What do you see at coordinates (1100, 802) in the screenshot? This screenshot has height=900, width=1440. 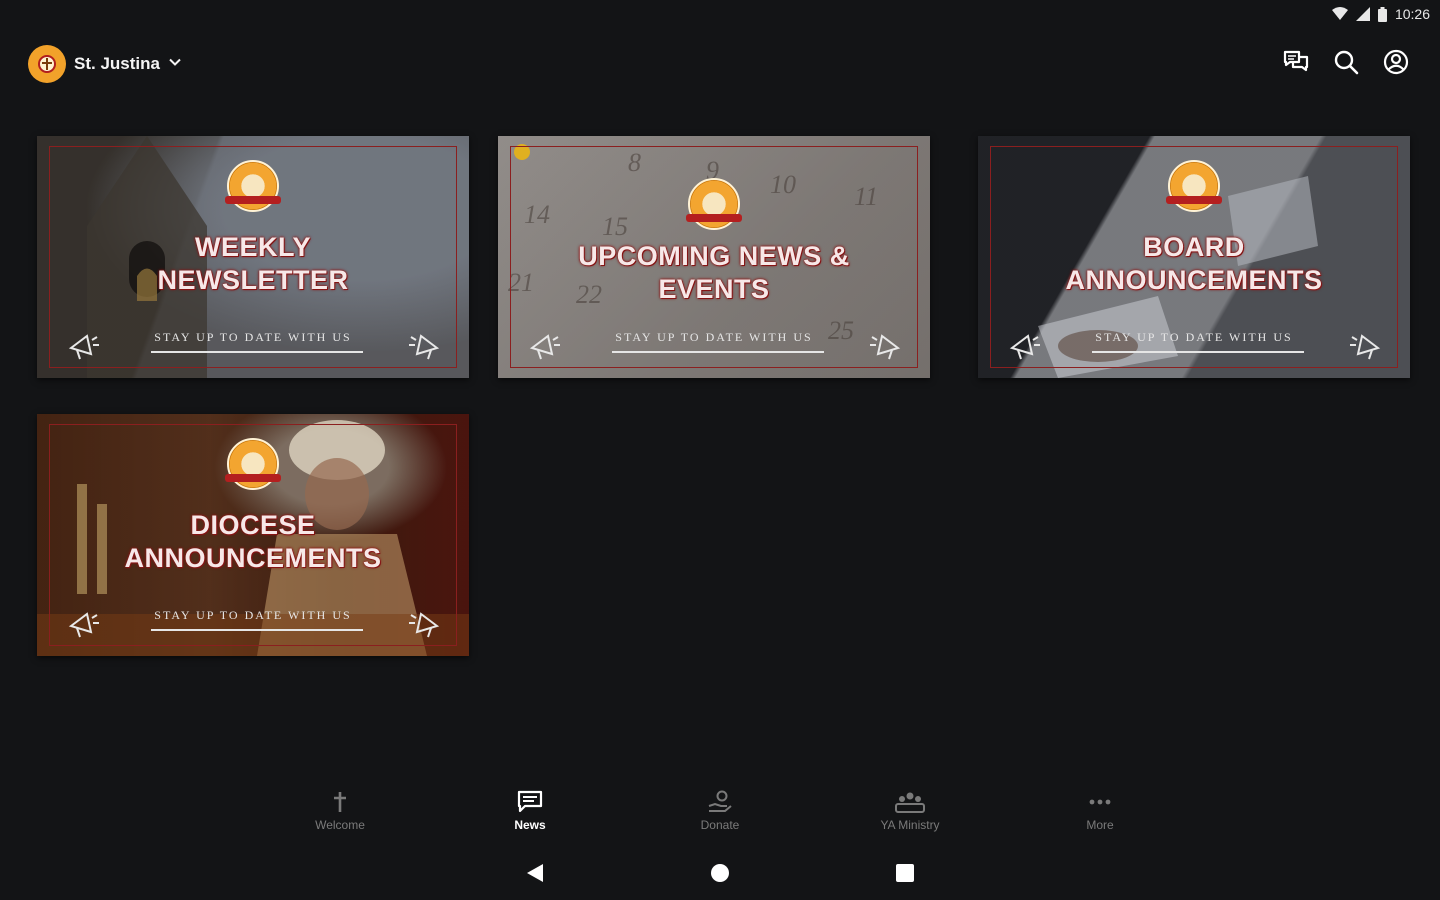 I see `more-icon` at bounding box center [1100, 802].